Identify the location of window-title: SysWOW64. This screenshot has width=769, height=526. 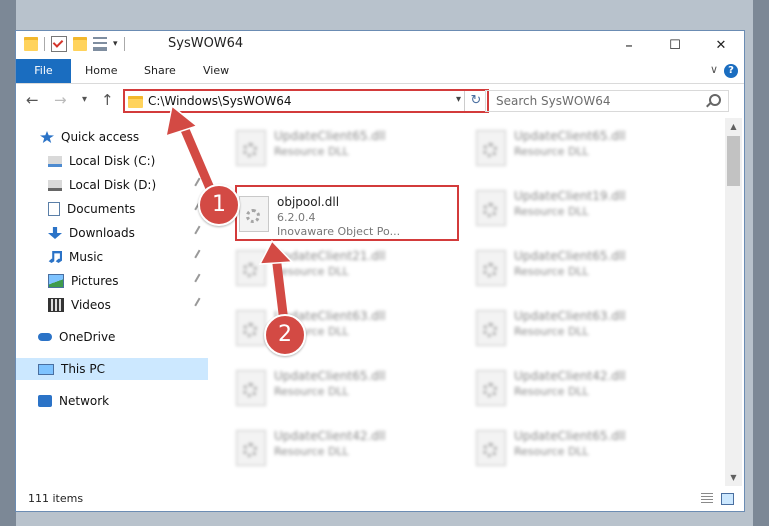
(206, 43).